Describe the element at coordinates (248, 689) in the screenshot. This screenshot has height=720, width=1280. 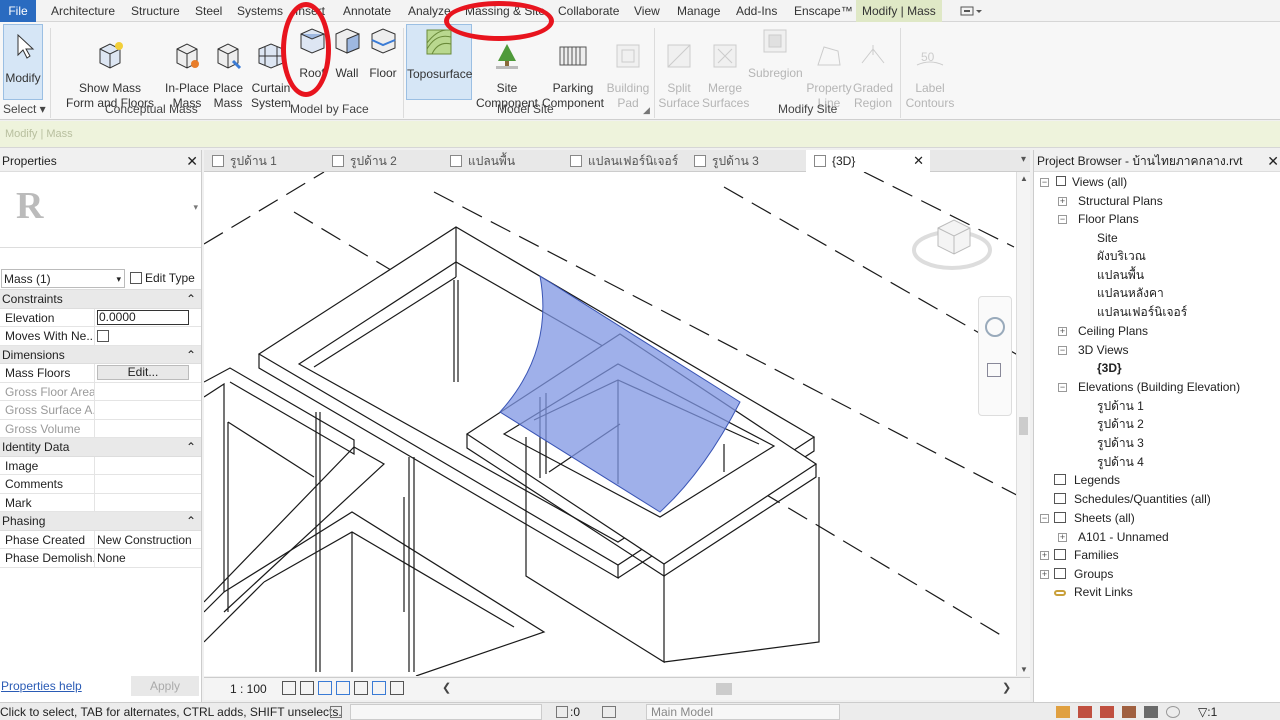
I see `view-scale: 1 : 100` at that location.